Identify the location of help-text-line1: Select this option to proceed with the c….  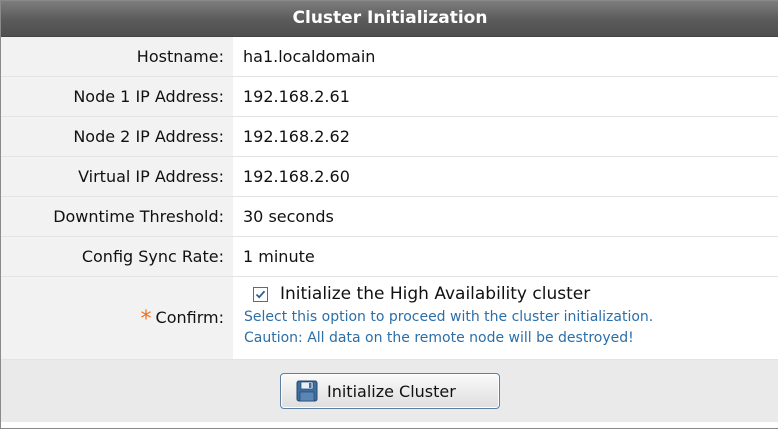
(449, 317).